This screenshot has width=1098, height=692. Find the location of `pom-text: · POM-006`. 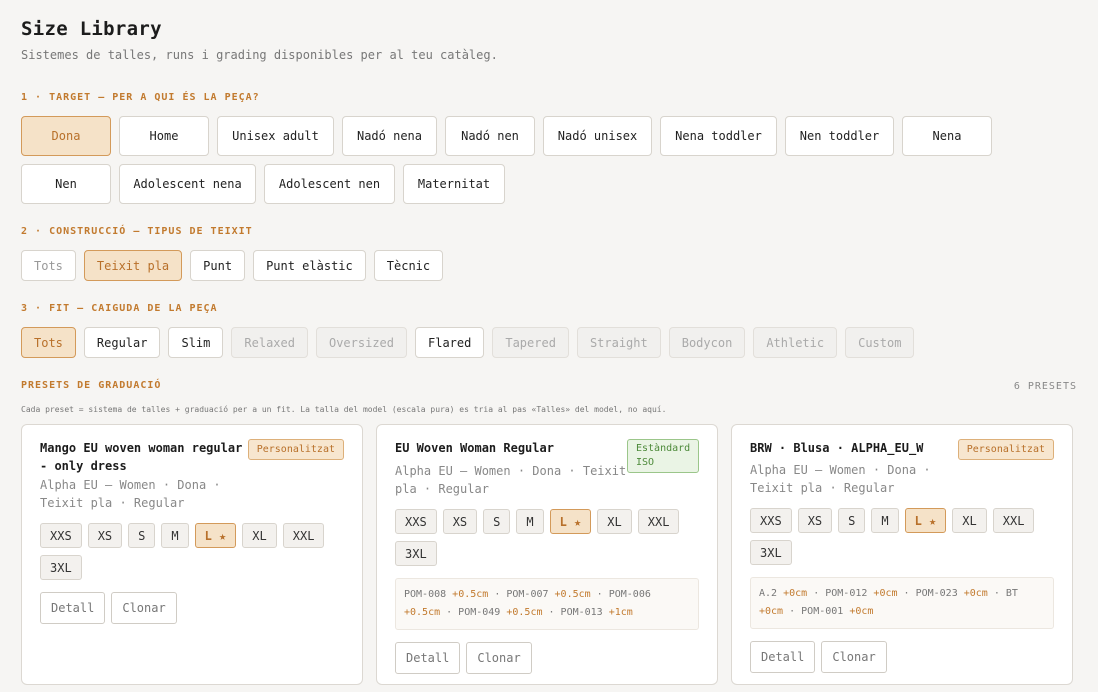

pom-text: · POM-006 is located at coordinates (620, 594).